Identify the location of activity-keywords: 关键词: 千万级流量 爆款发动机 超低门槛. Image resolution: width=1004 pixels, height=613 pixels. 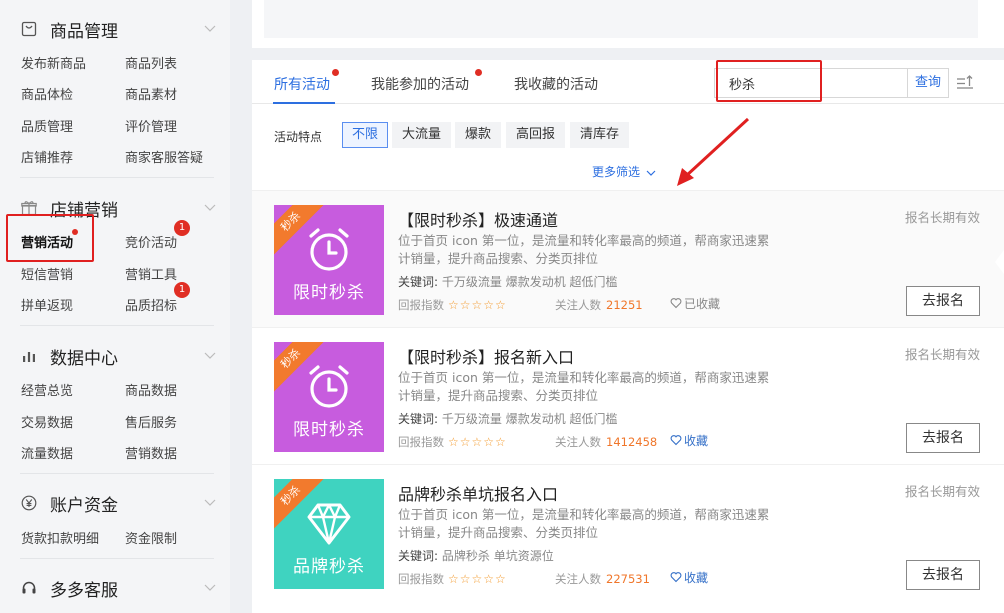
(508, 418).